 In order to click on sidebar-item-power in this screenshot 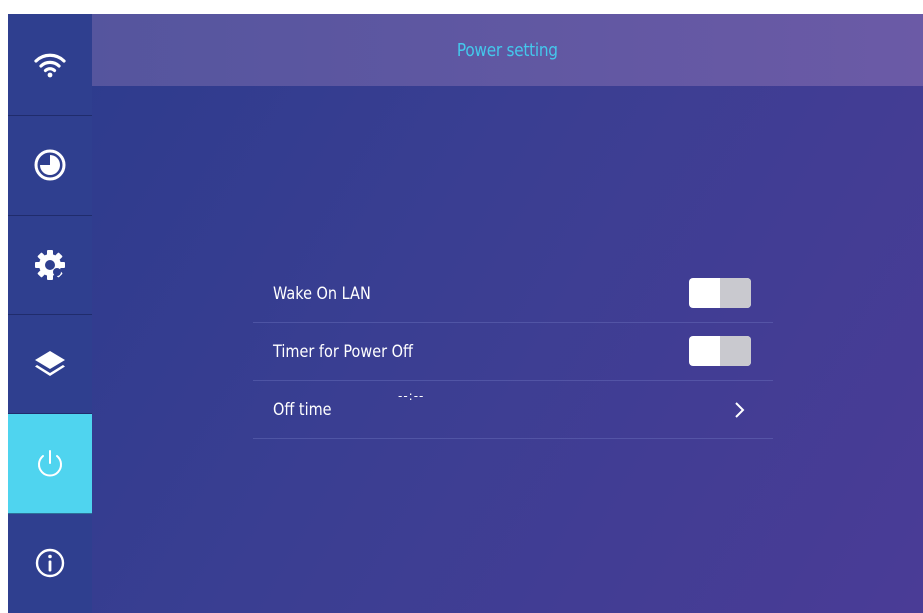, I will do `click(50, 464)`.